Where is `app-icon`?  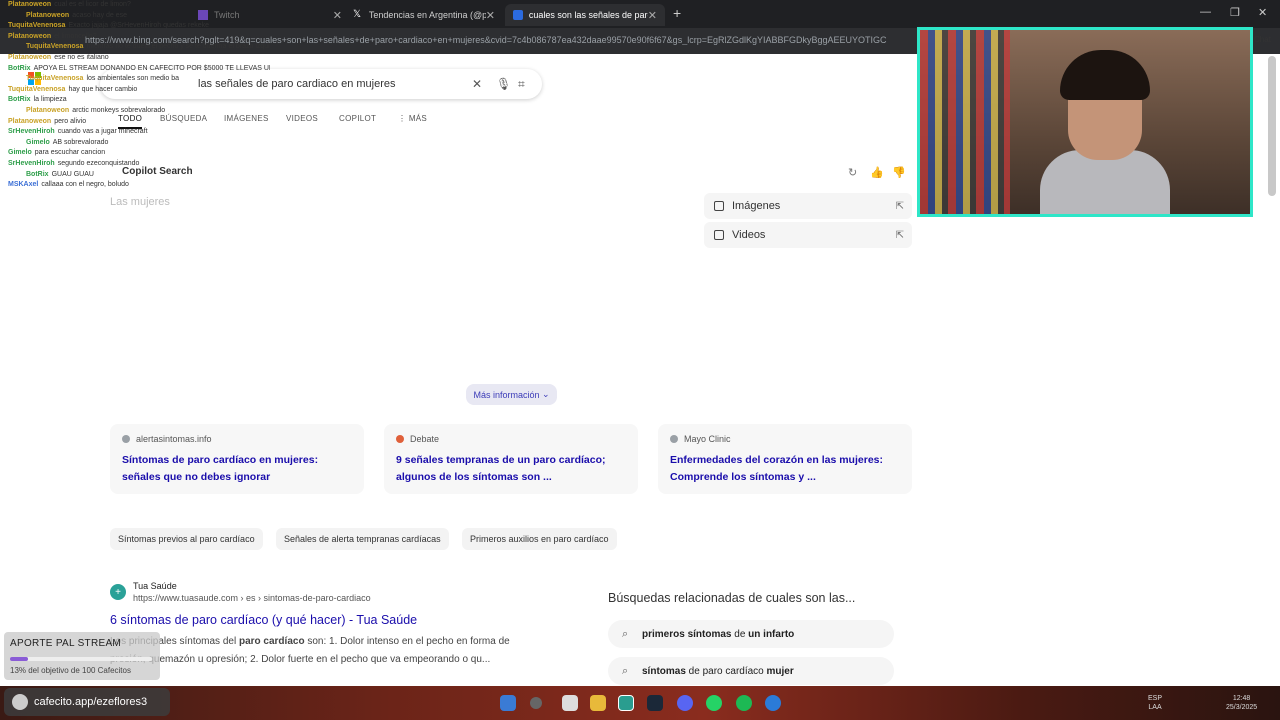 app-icon is located at coordinates (773, 703).